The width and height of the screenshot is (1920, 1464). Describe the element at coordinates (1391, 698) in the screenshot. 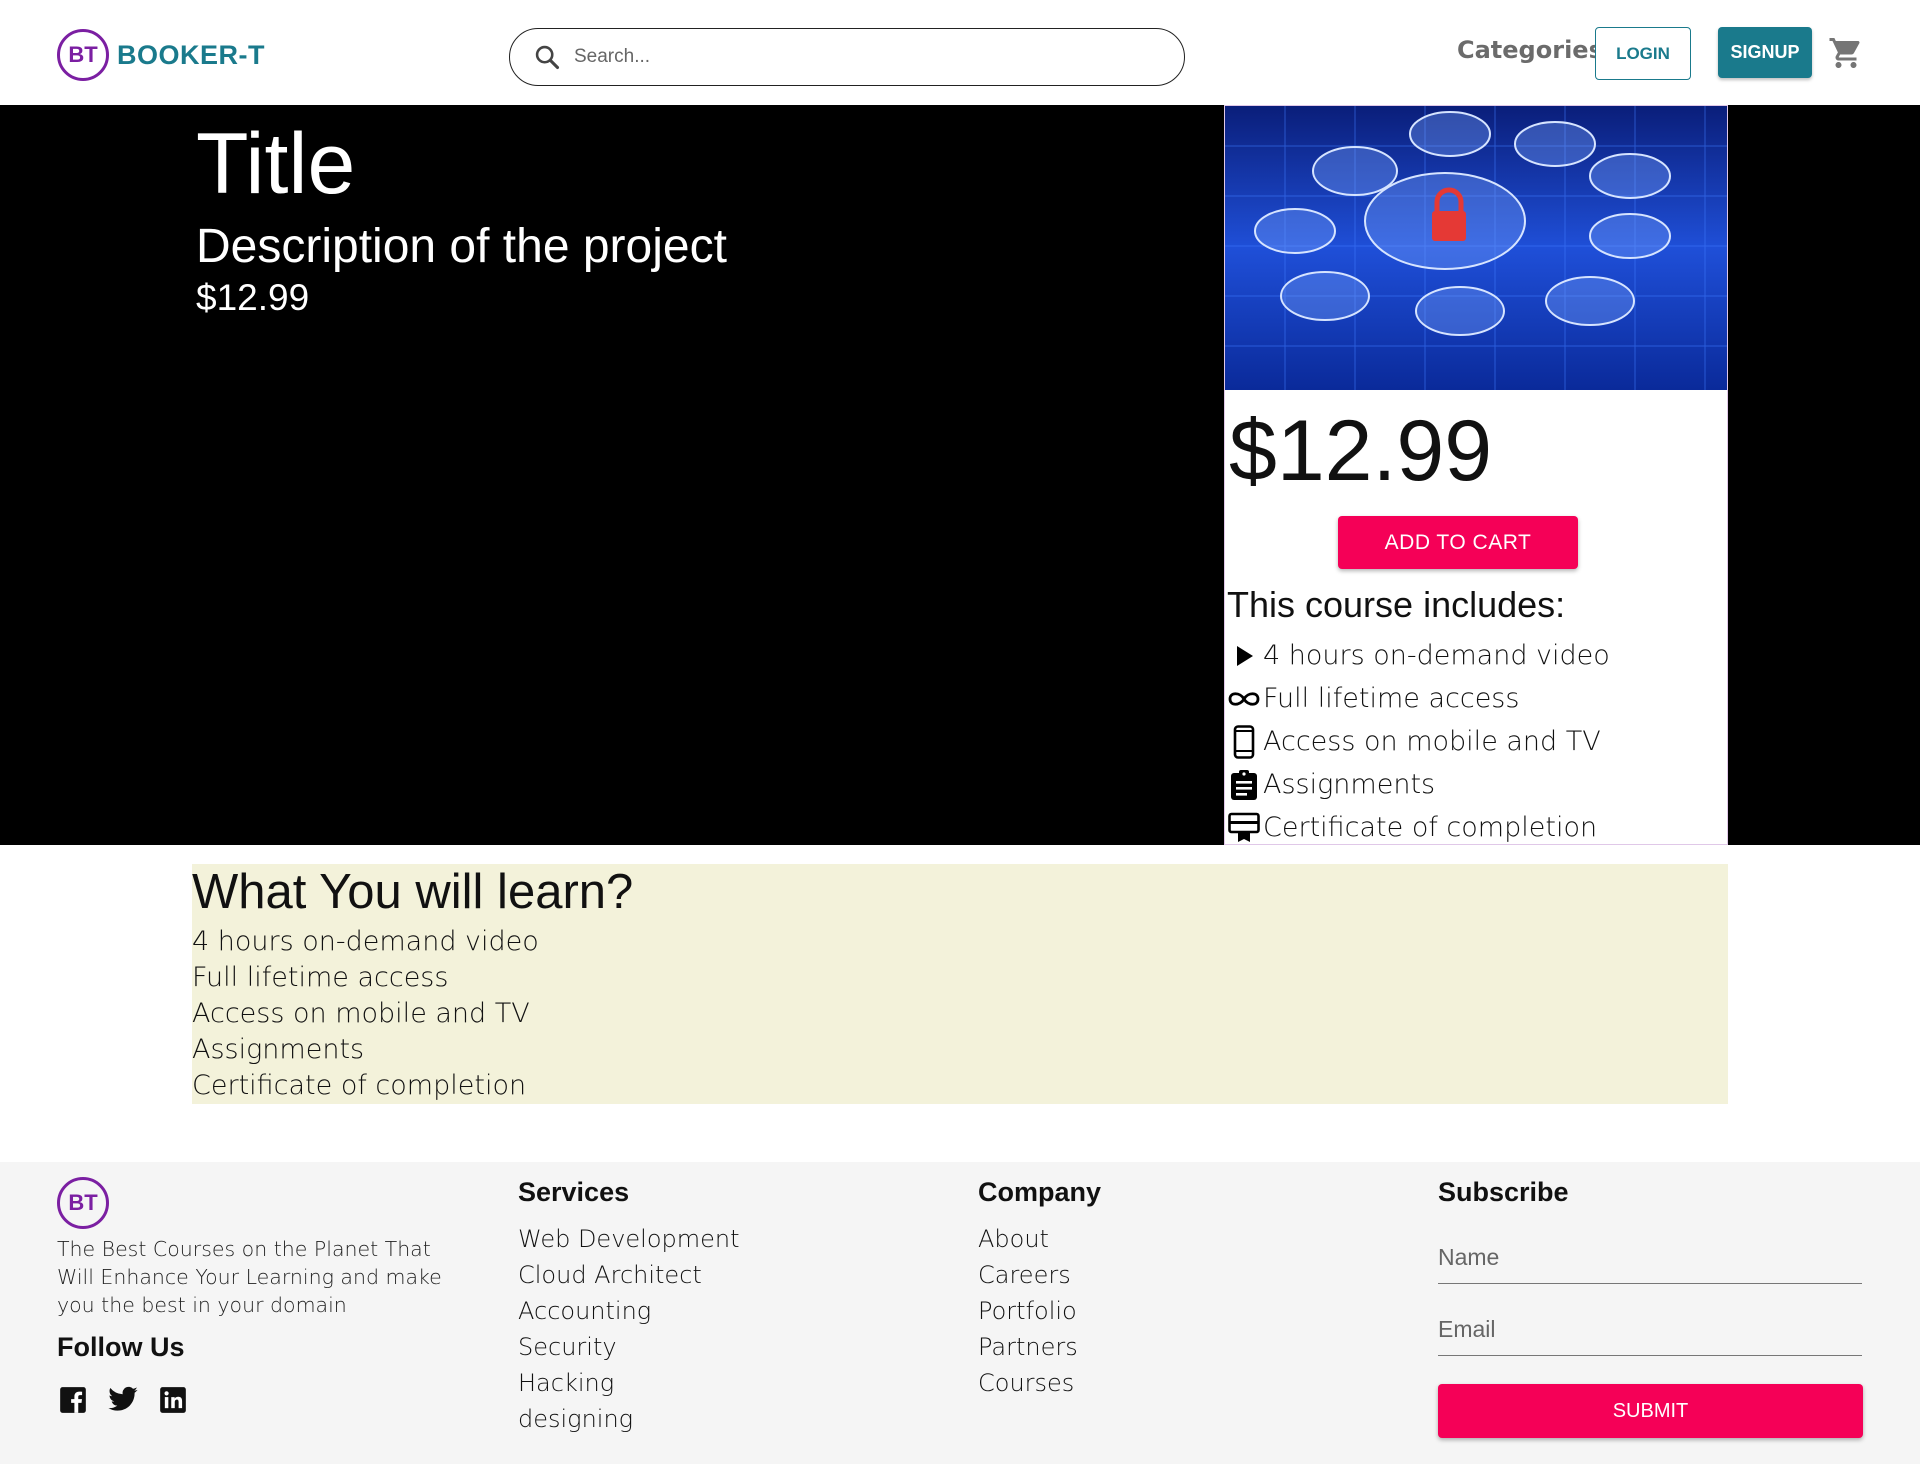

I see `include-label: Full lifetime access` at that location.